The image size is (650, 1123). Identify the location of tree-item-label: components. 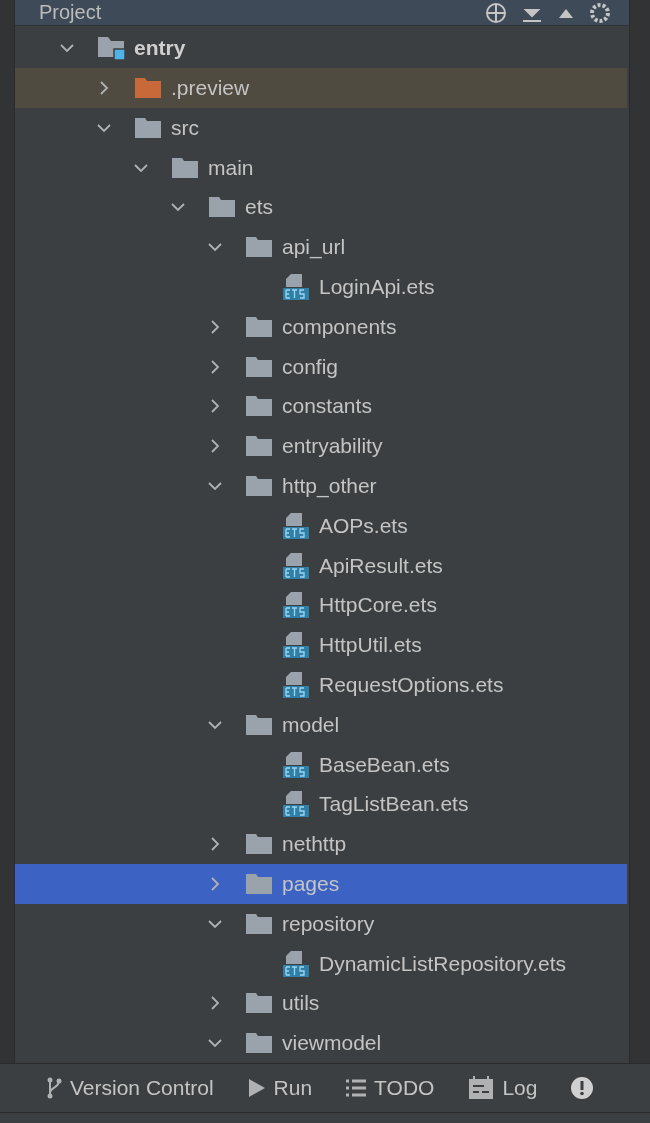
(339, 326).